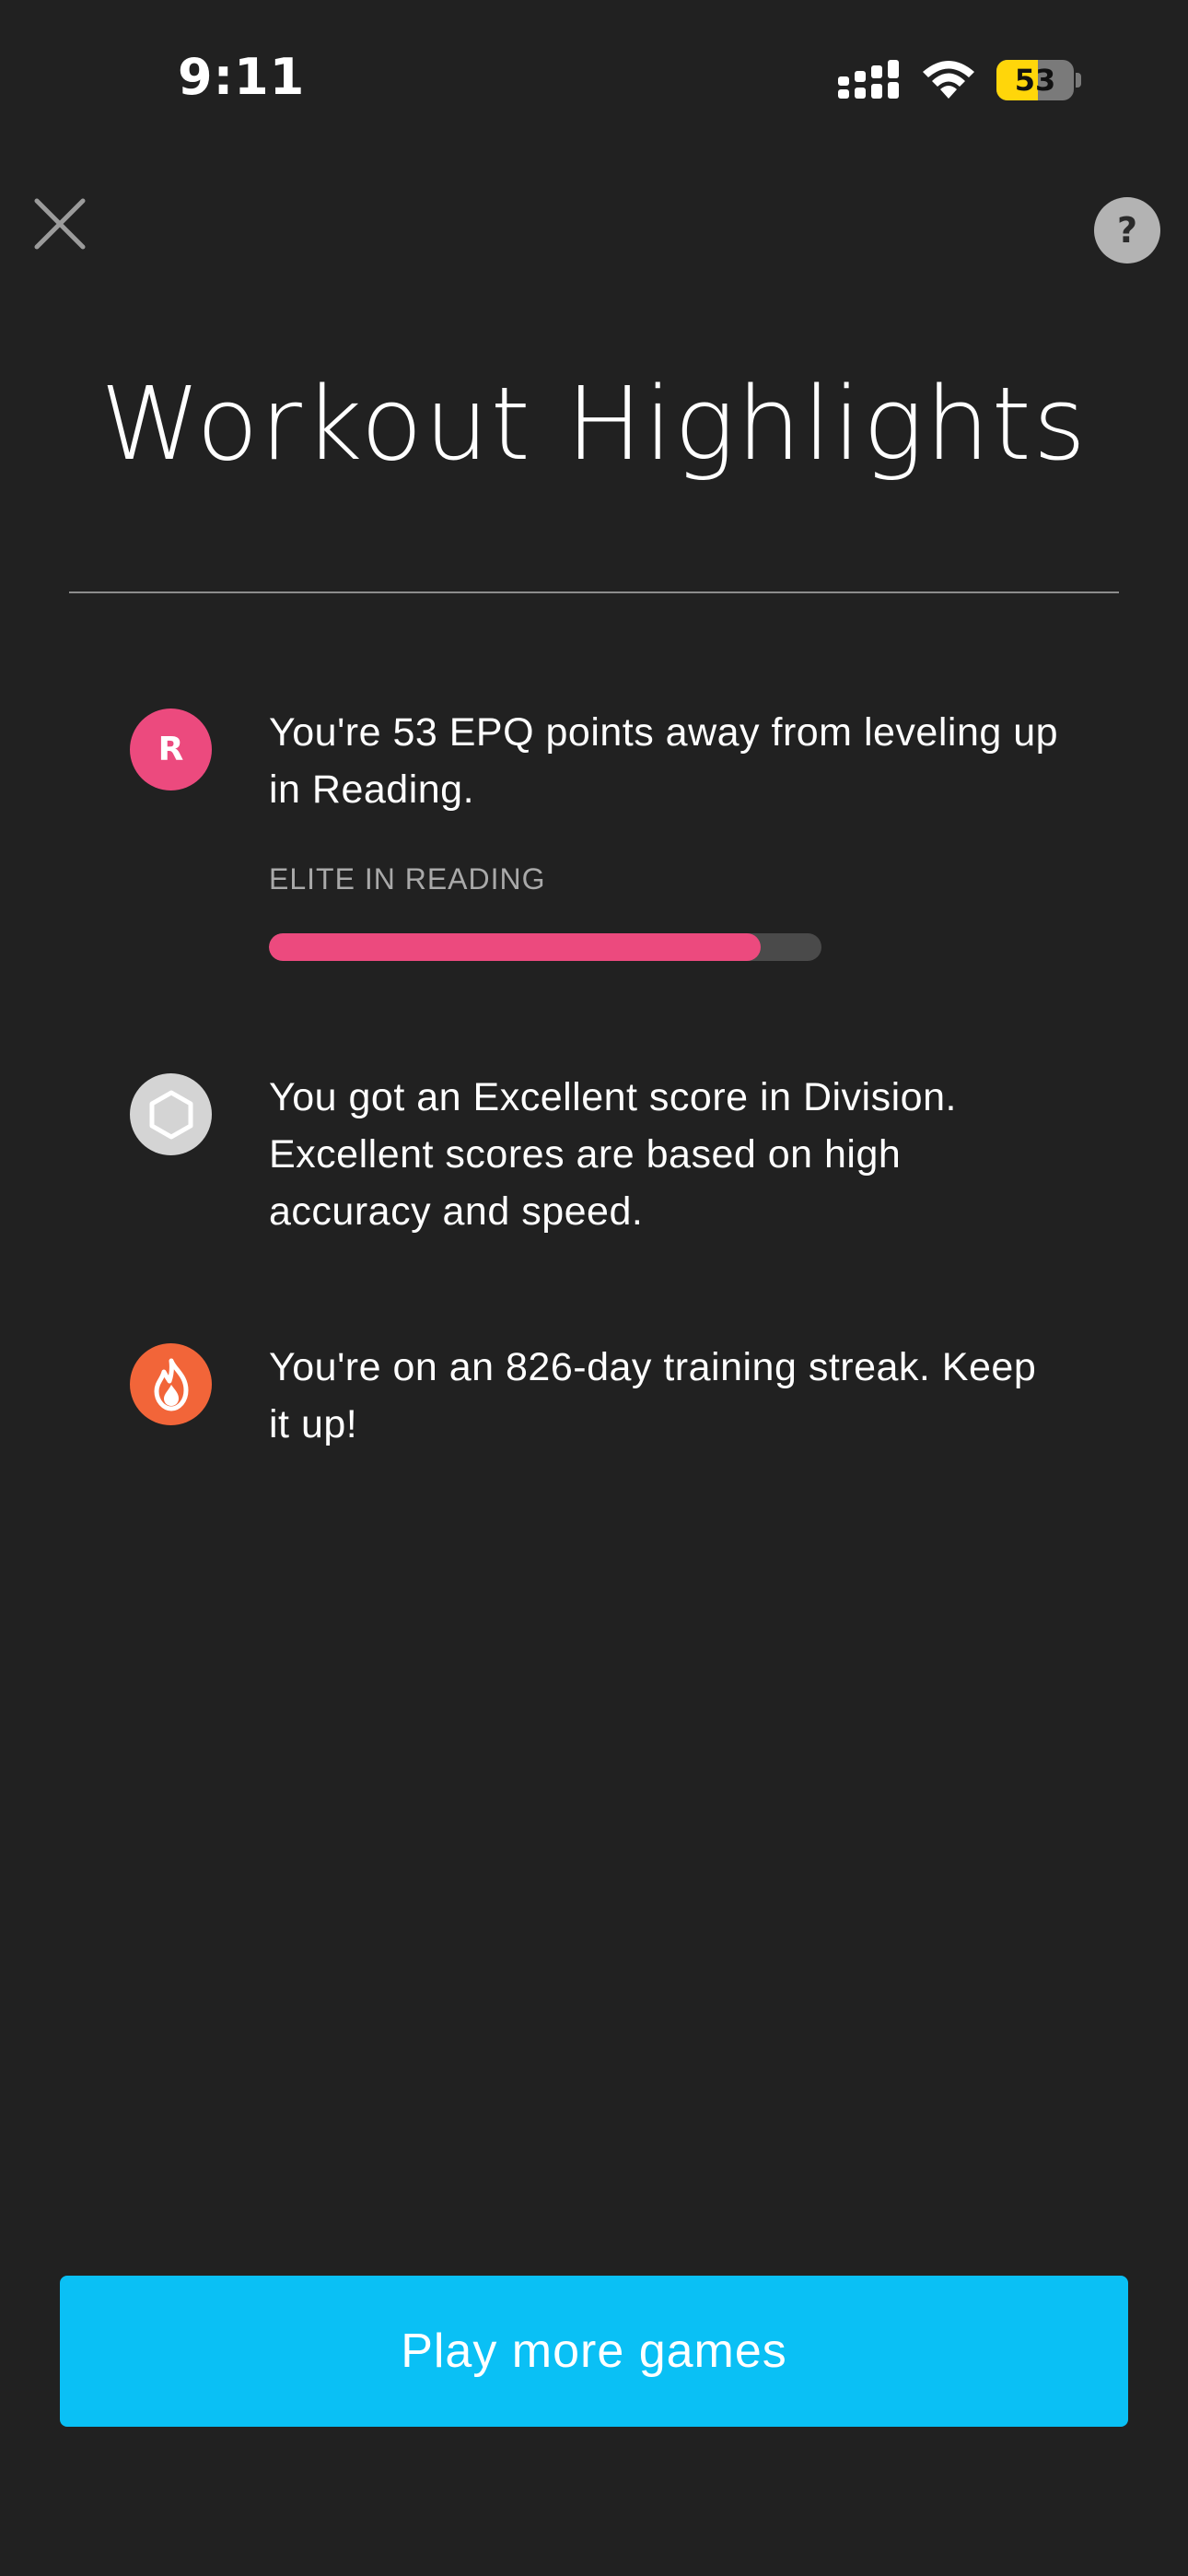 This screenshot has width=1188, height=2576. Describe the element at coordinates (242, 77) in the screenshot. I see `status-time: 9:11` at that location.